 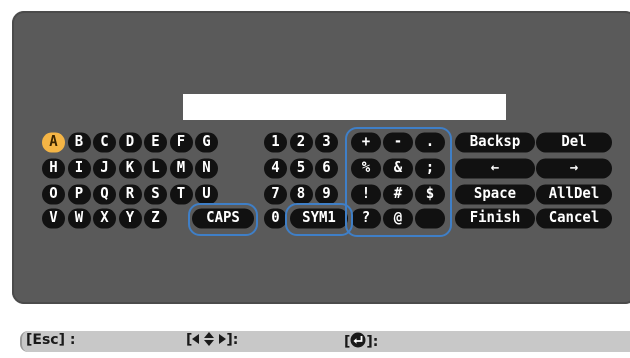 I want to click on key-digit-7: 7, so click(x=275, y=194).